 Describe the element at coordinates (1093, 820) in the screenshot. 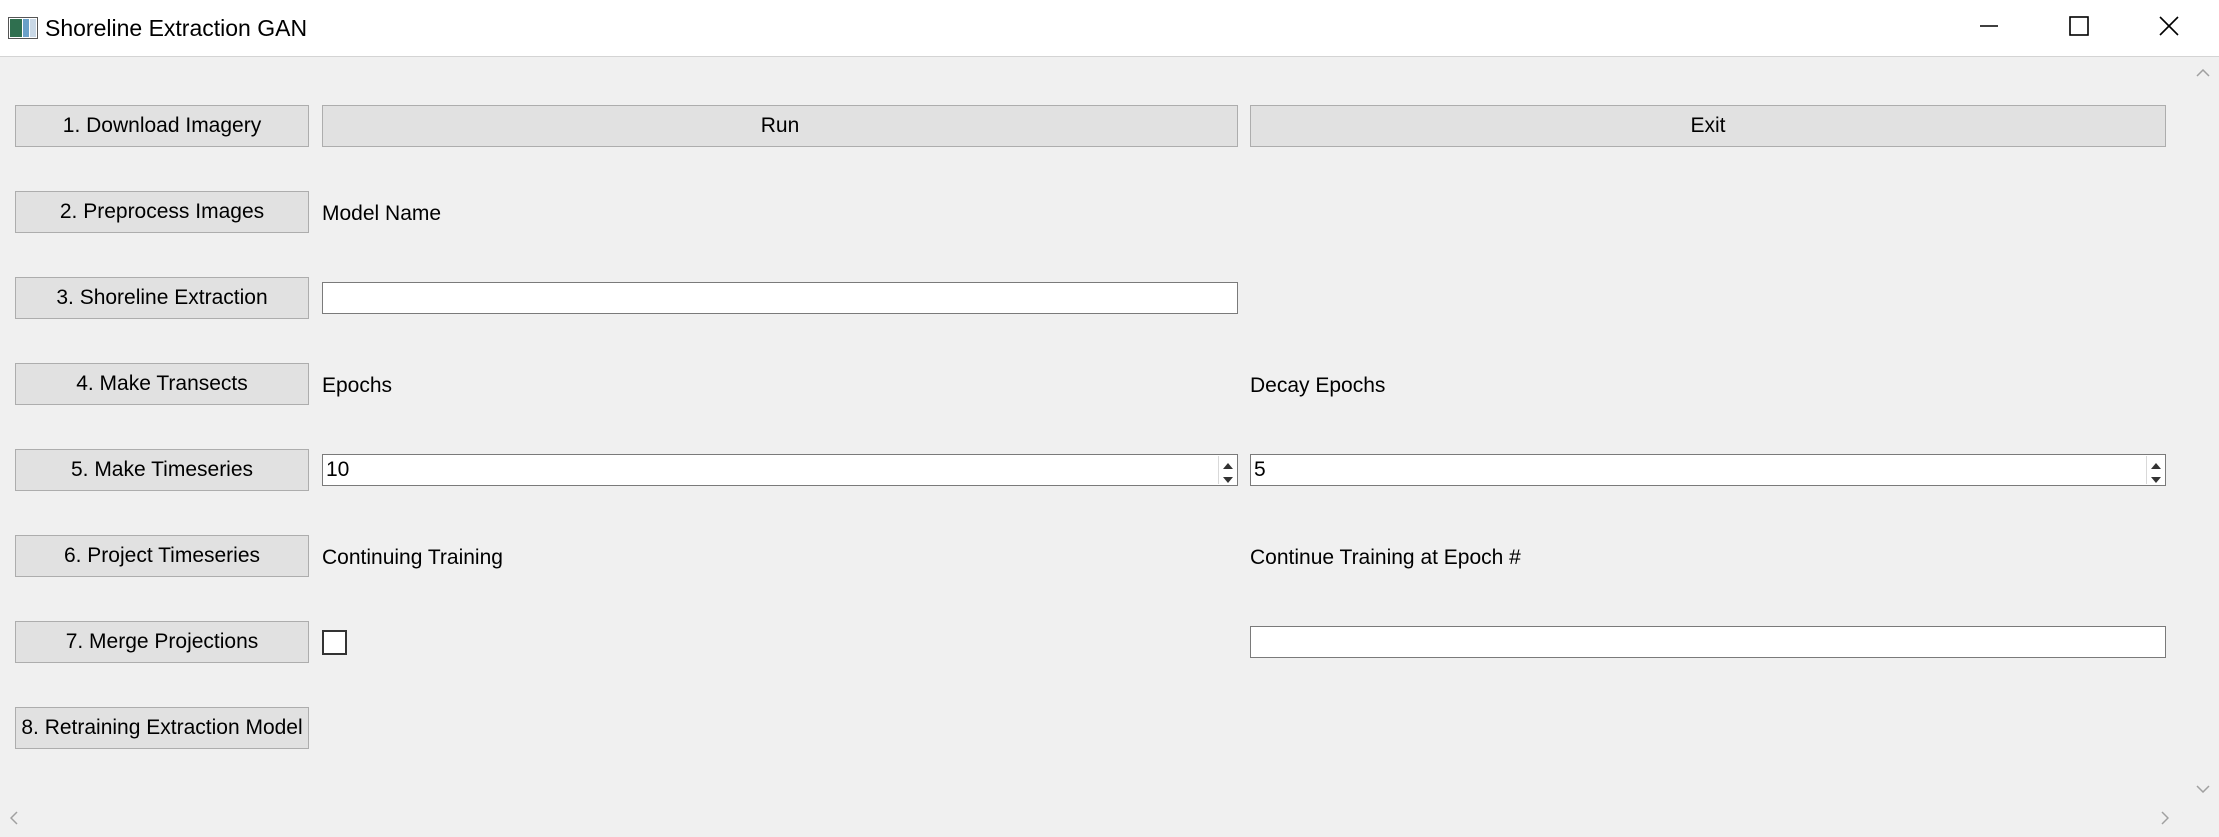

I see `horizontal-scrollbar` at that location.